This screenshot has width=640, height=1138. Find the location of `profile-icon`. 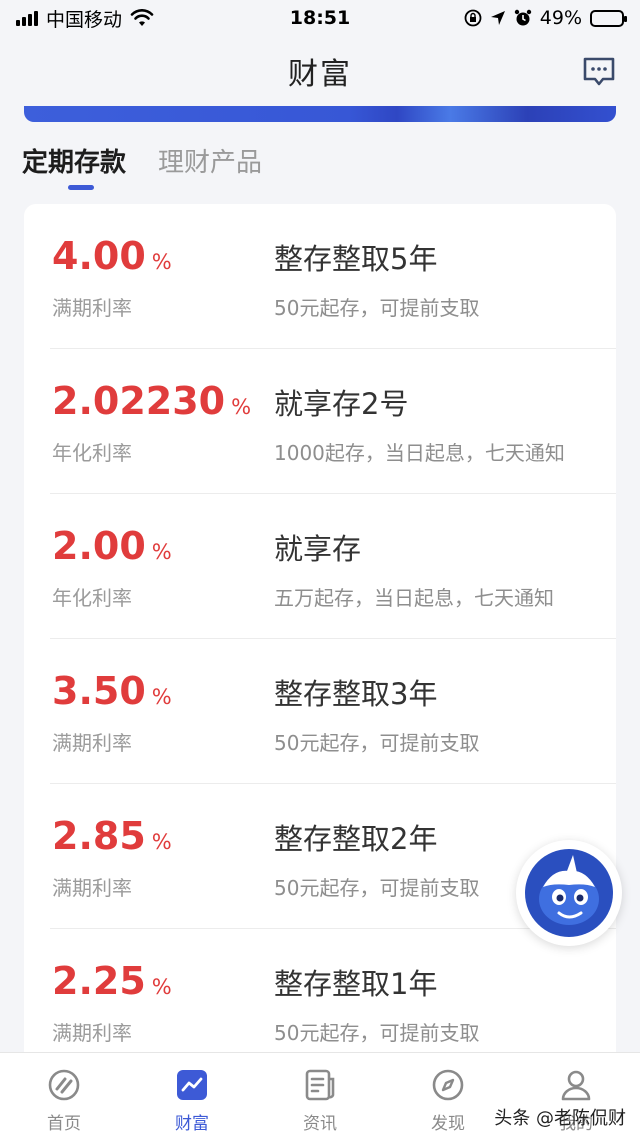

profile-icon is located at coordinates (576, 1085).